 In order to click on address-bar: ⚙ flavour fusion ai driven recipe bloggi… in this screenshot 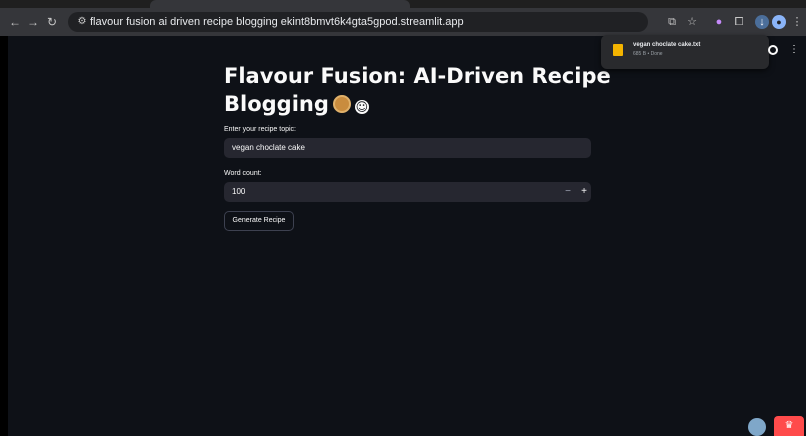, I will do `click(358, 22)`.